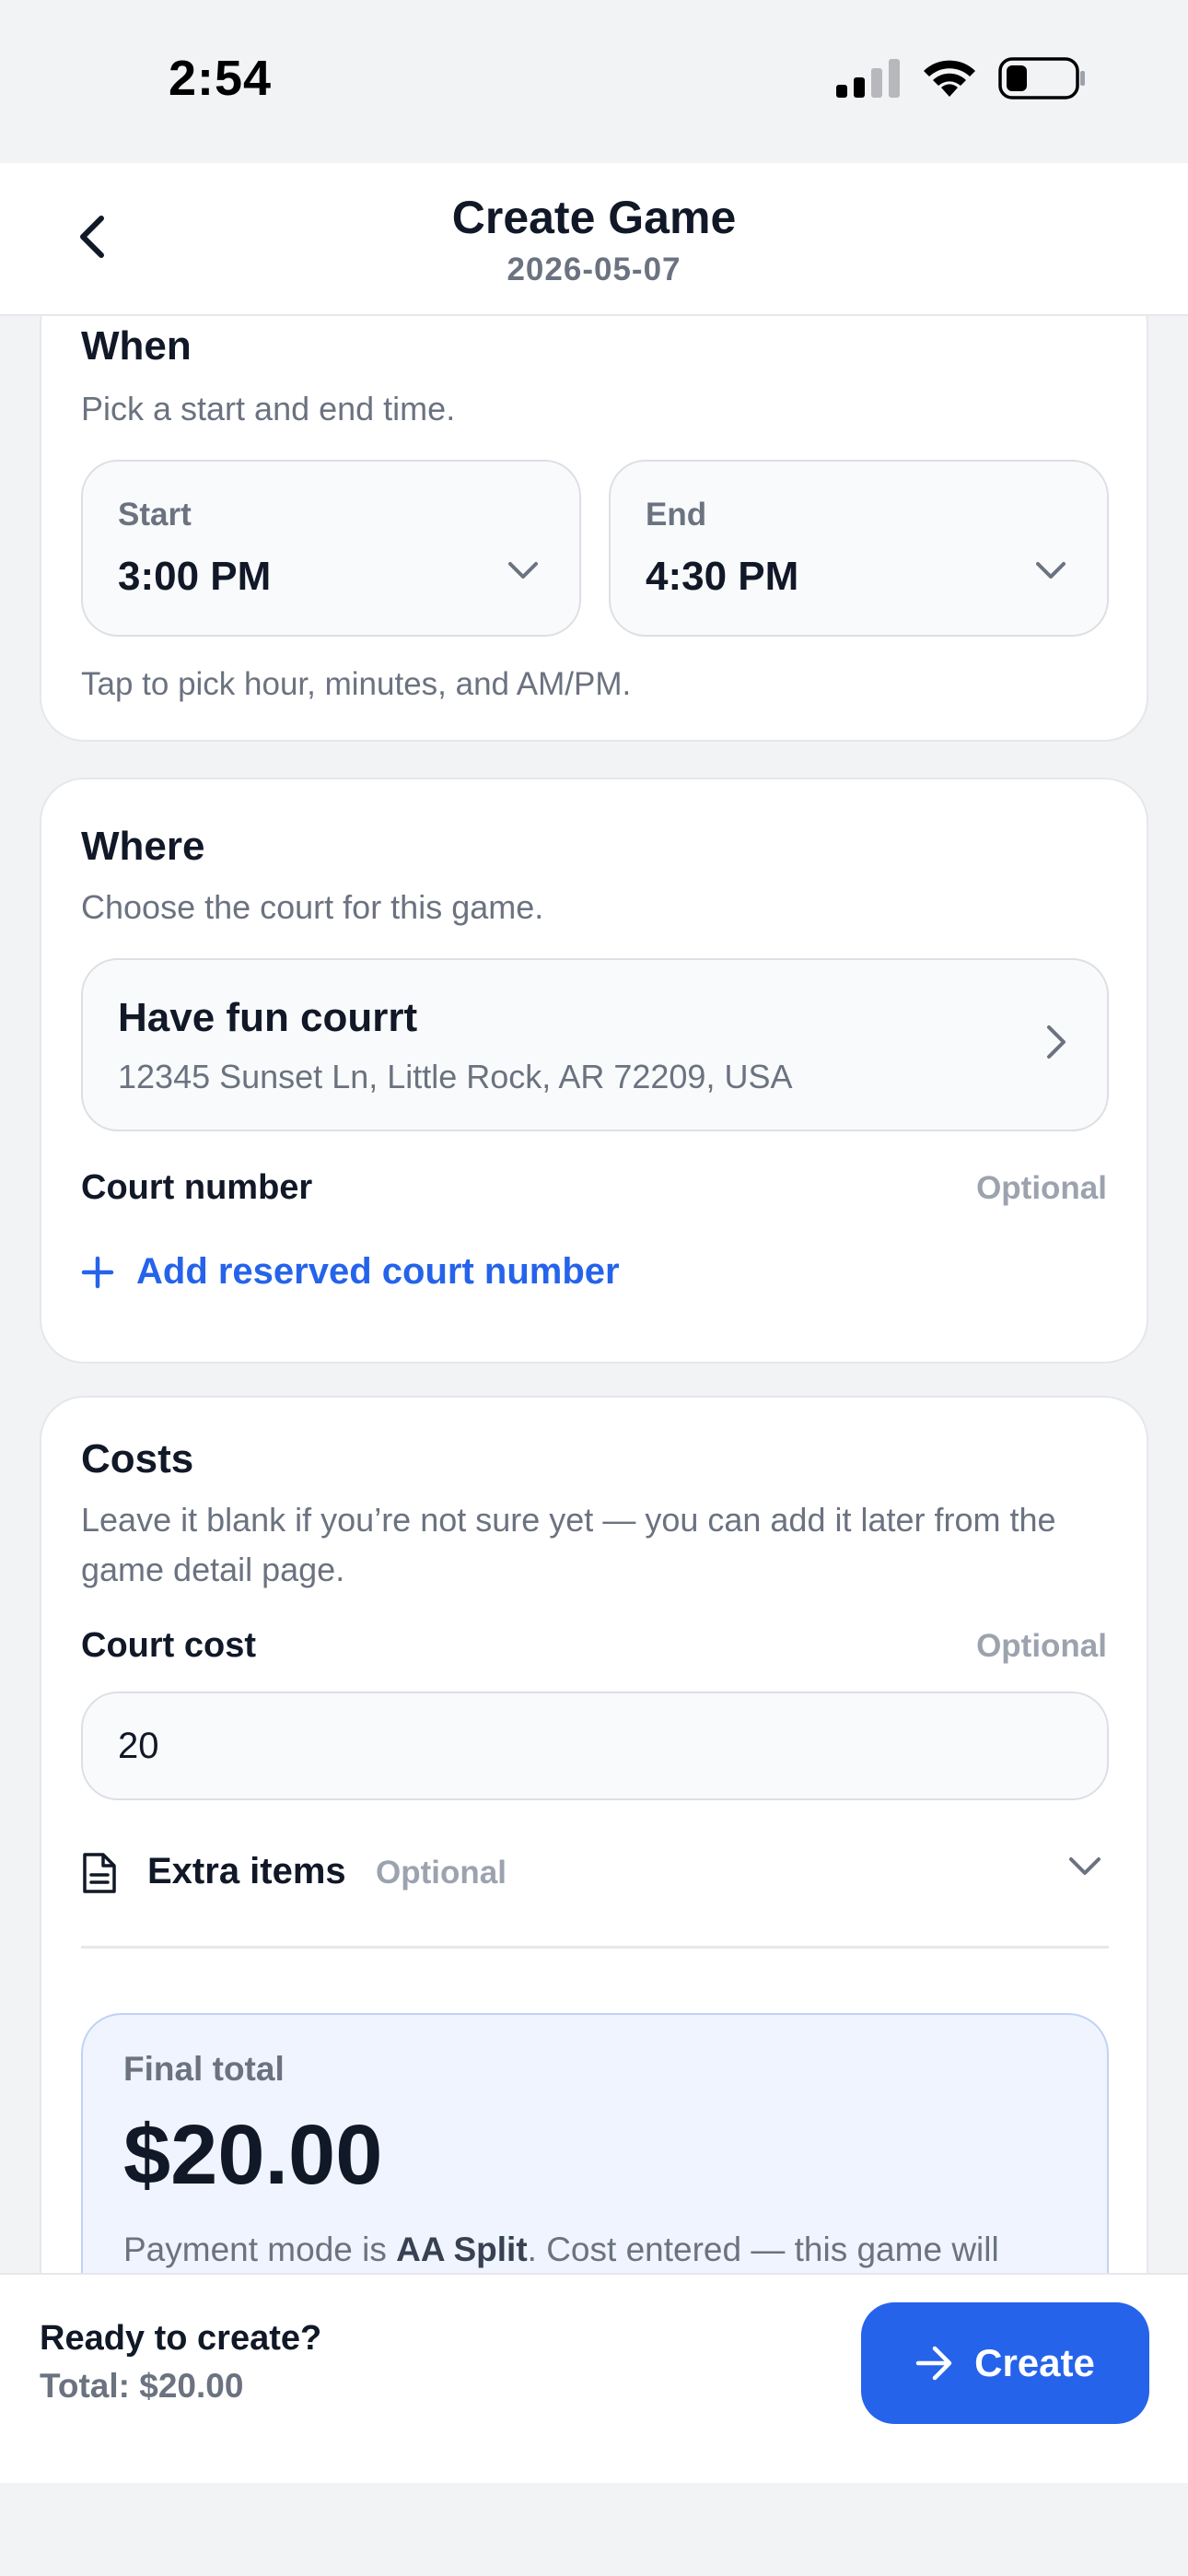 Image resolution: width=1188 pixels, height=2576 pixels. Describe the element at coordinates (155, 515) in the screenshot. I see `start-time-label: Start` at that location.